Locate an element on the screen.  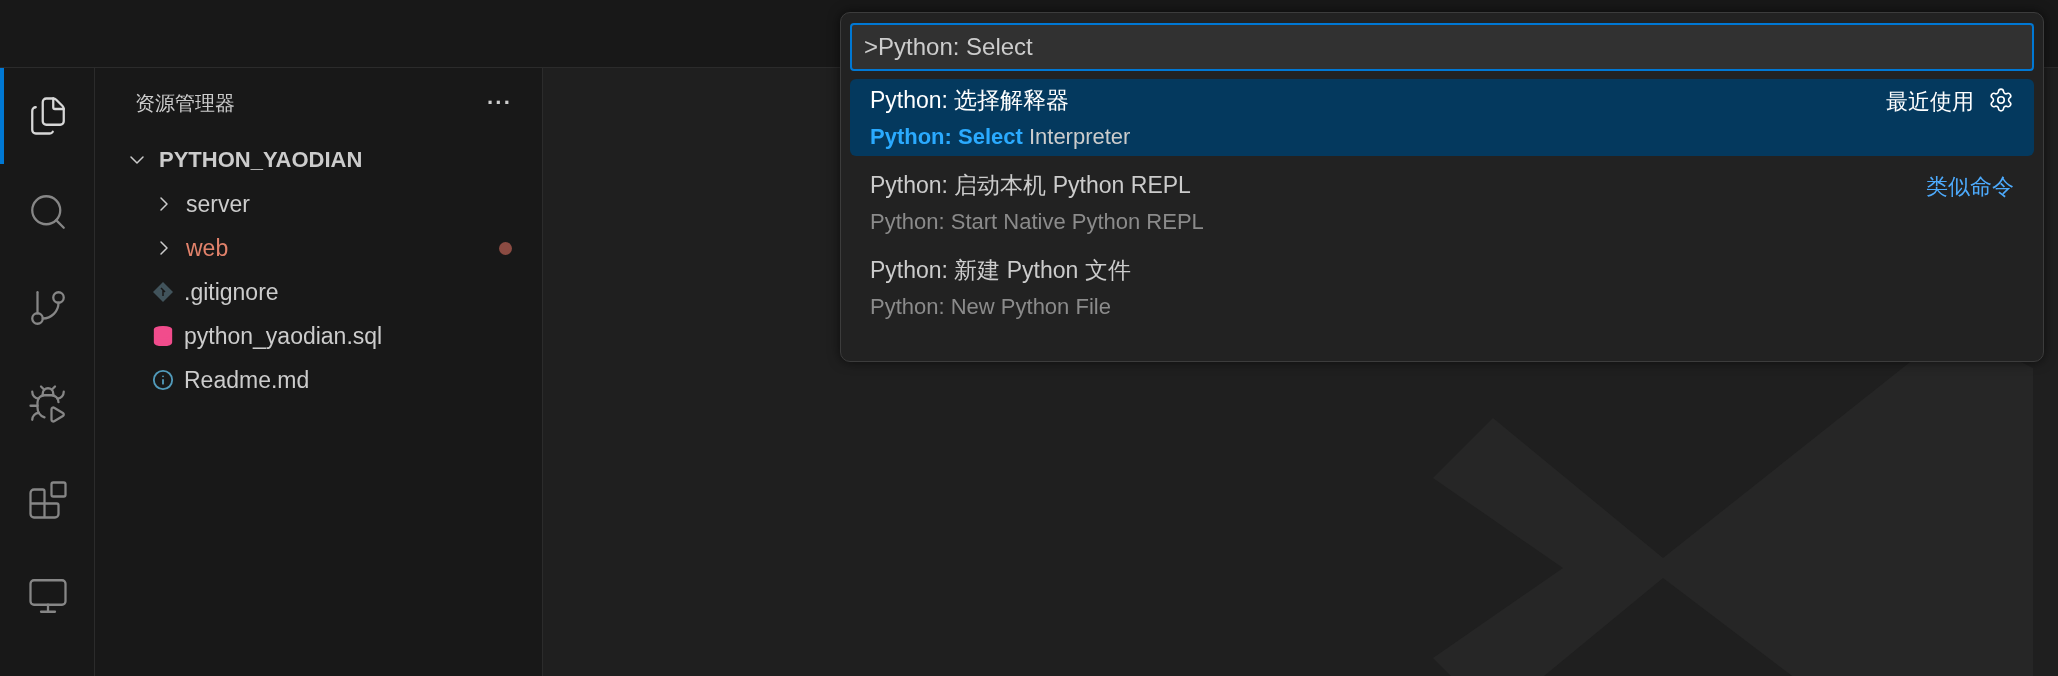
folder-name: web is located at coordinates (337, 248).